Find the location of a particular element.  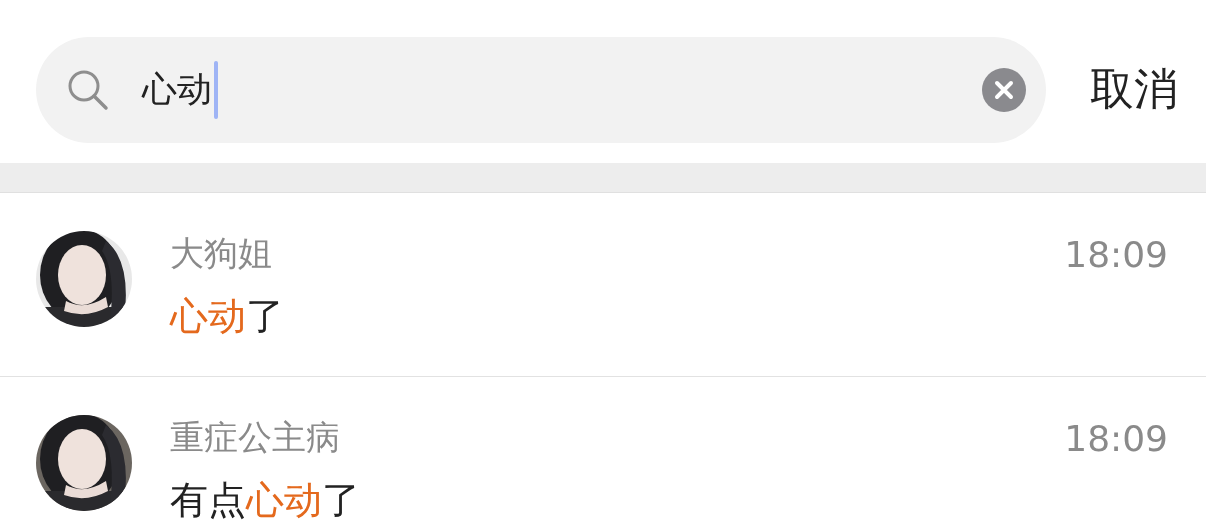

clear-icon is located at coordinates (1004, 89).